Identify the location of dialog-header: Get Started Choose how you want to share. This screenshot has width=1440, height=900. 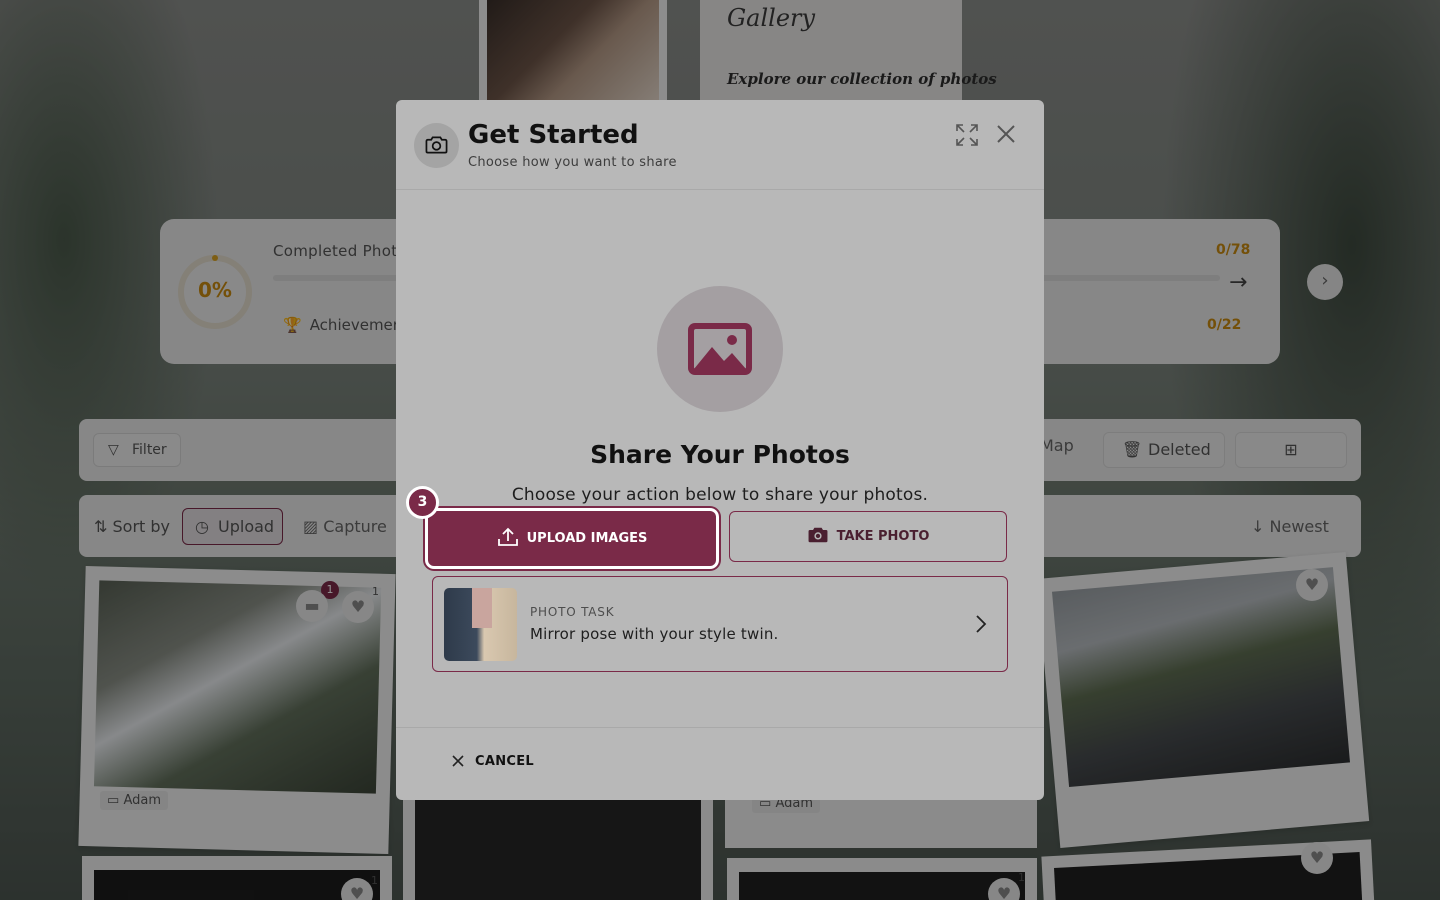
(720, 145).